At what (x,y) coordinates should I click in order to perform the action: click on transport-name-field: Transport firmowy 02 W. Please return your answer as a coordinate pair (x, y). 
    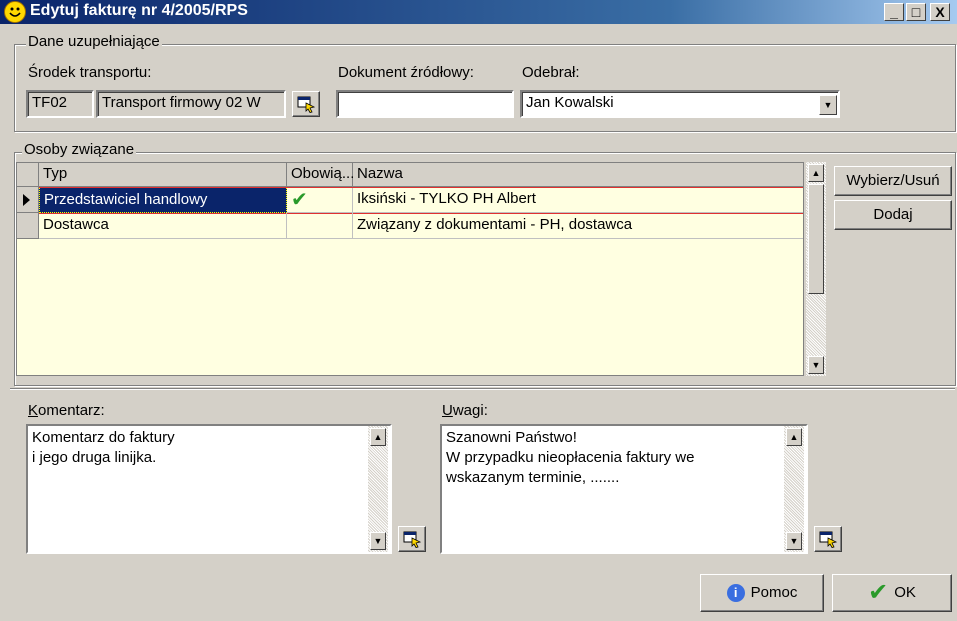
    Looking at the image, I should click on (191, 104).